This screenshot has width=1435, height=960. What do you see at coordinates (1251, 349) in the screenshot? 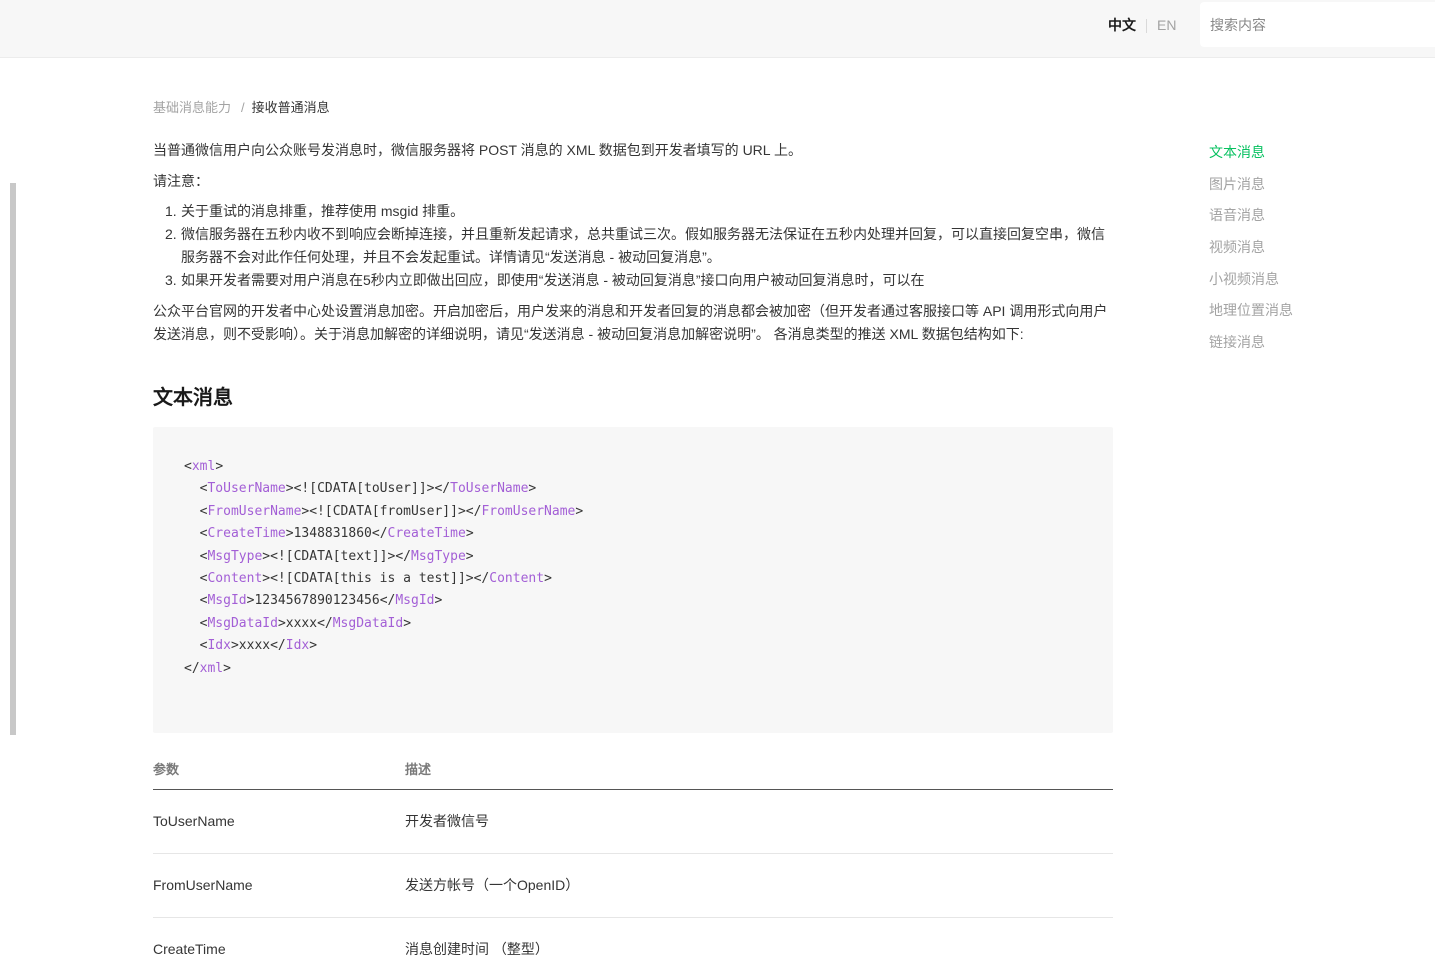
I see `toc-item-link: 链接消息` at bounding box center [1251, 349].